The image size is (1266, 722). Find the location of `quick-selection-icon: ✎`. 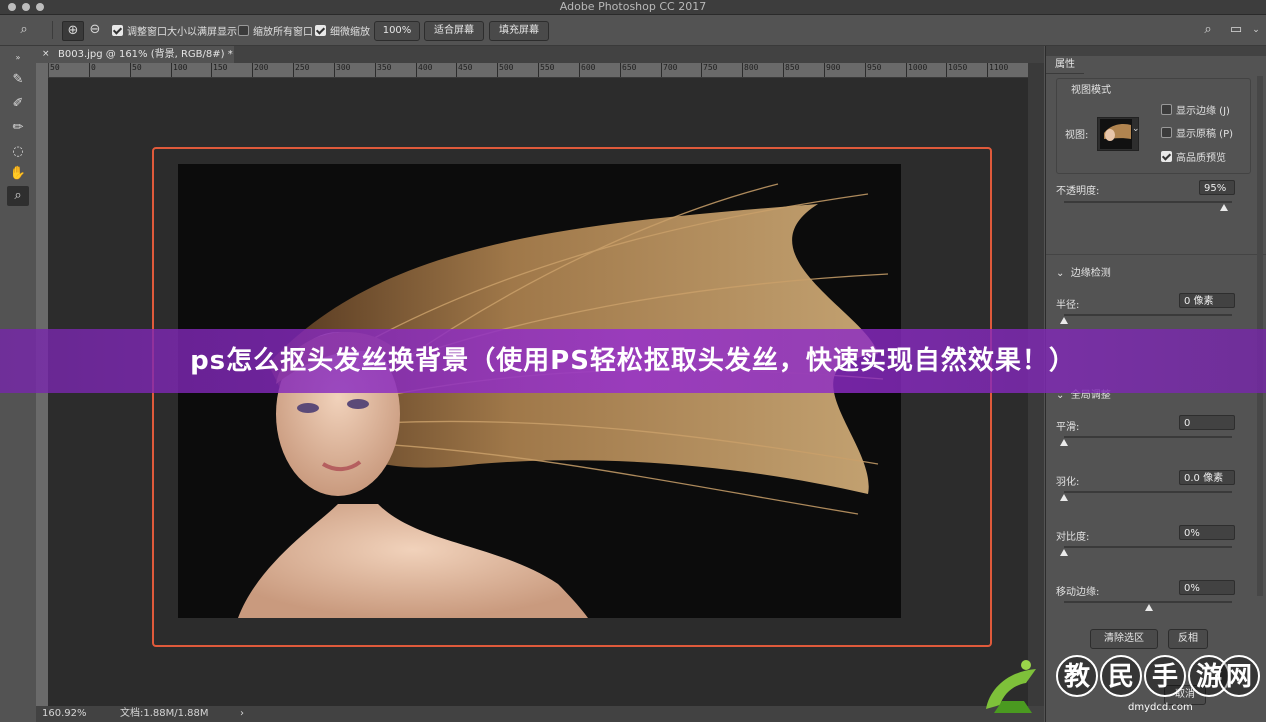

quick-selection-icon: ✎ is located at coordinates (18, 80).